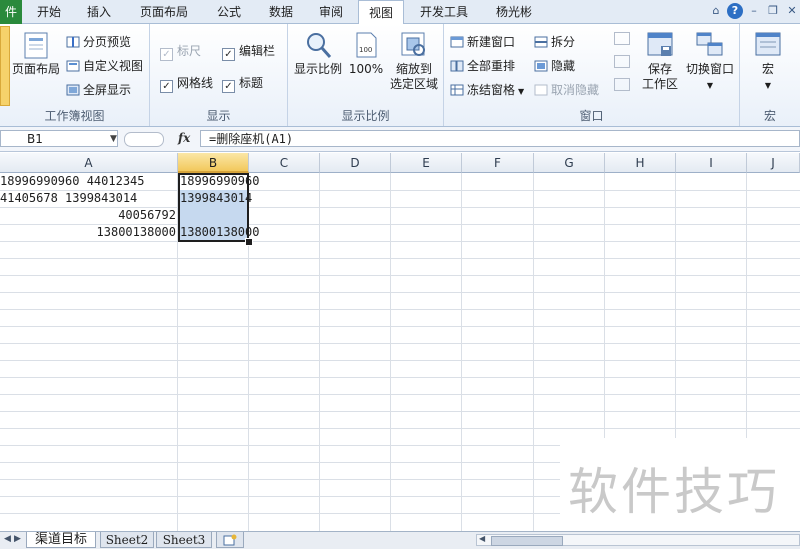 This screenshot has width=800, height=549. I want to click on custom-views-icon, so click(73, 66).